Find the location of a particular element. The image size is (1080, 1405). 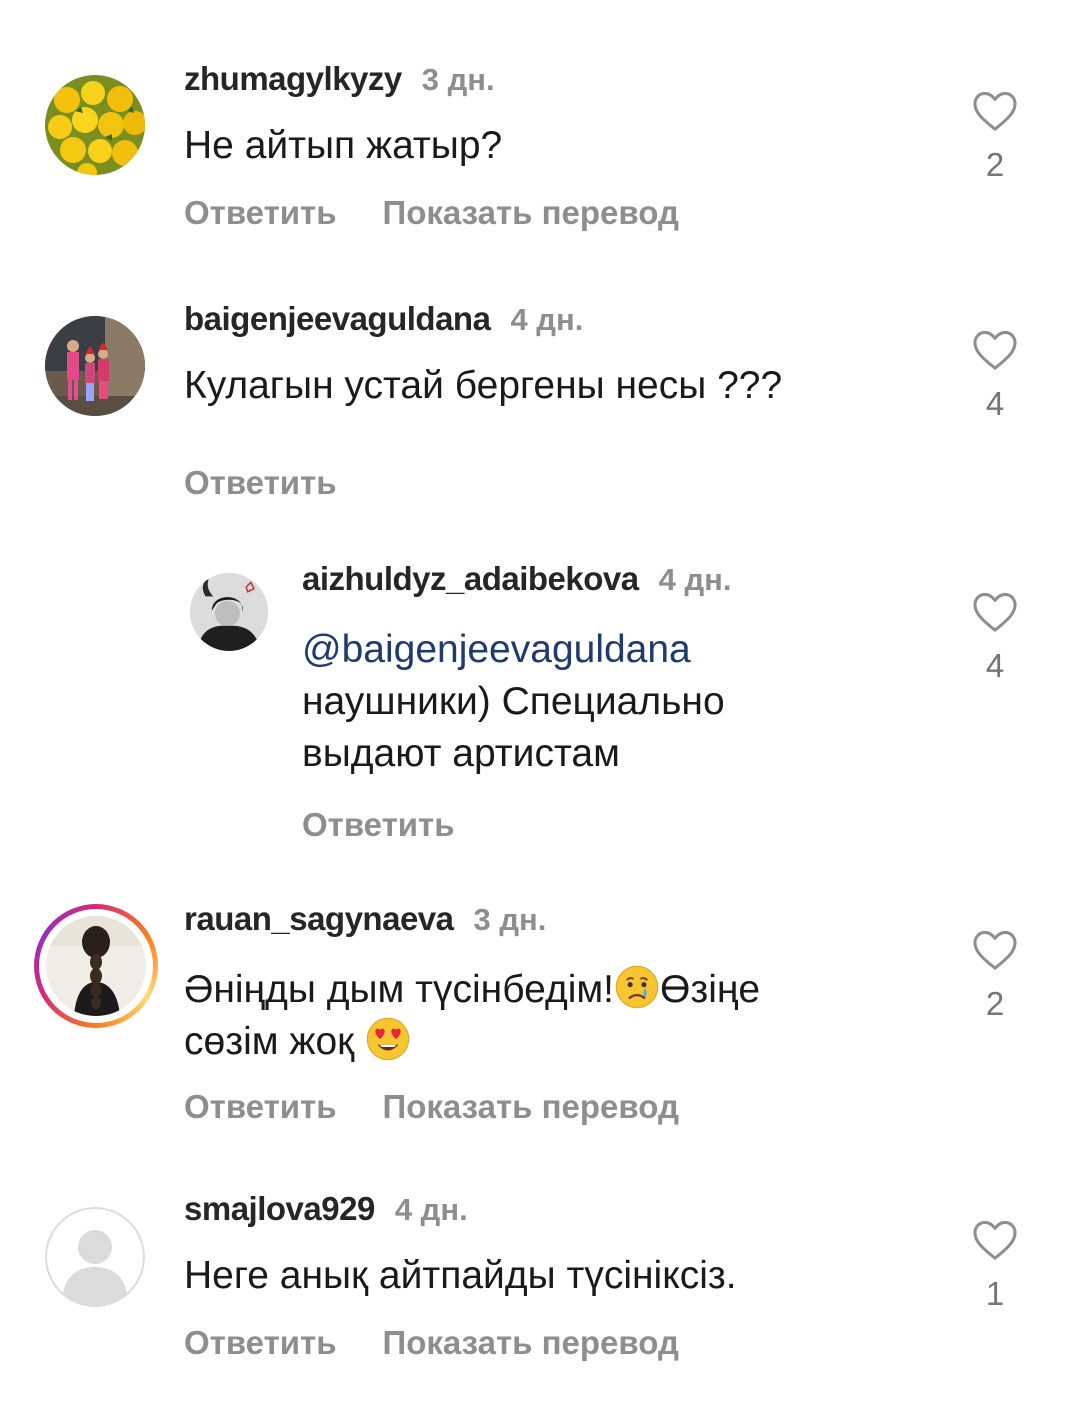

crying-face-emoji is located at coordinates (637, 987).